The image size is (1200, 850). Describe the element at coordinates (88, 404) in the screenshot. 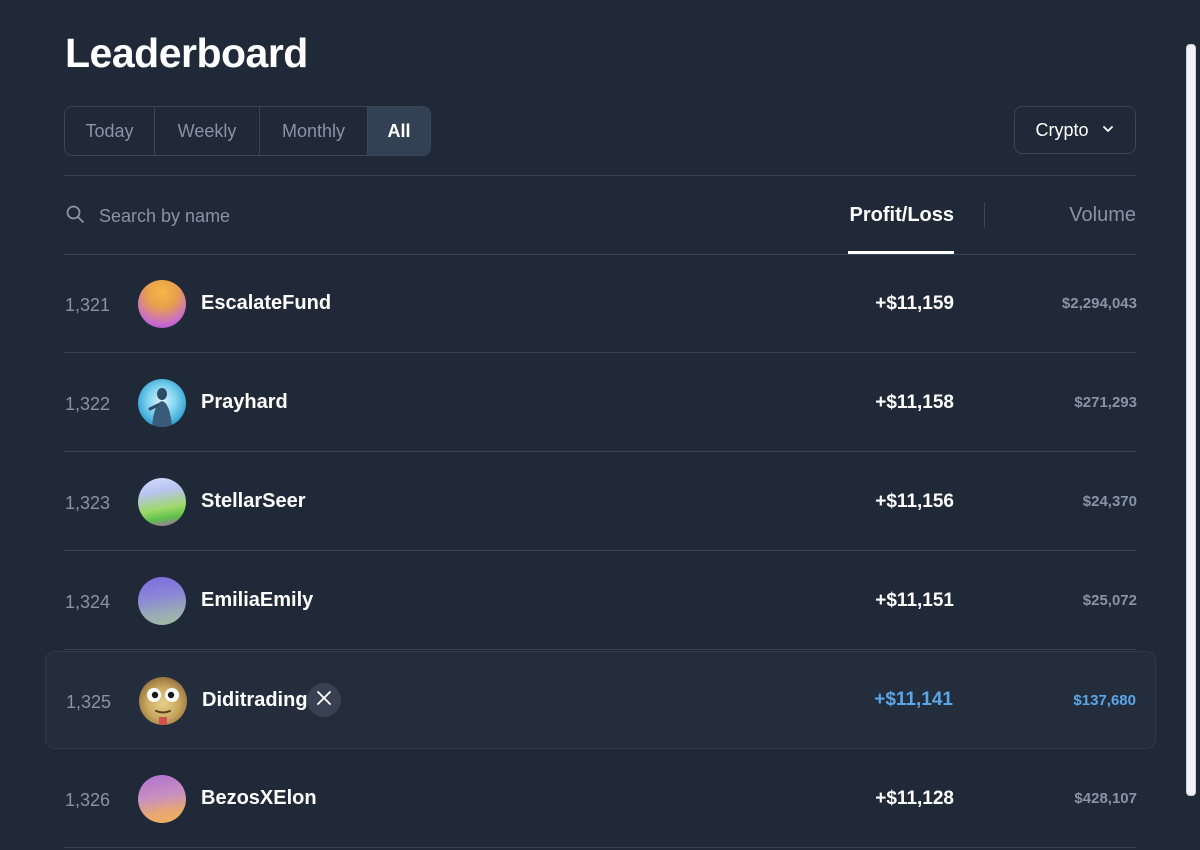

I see `rank: 1,322` at that location.